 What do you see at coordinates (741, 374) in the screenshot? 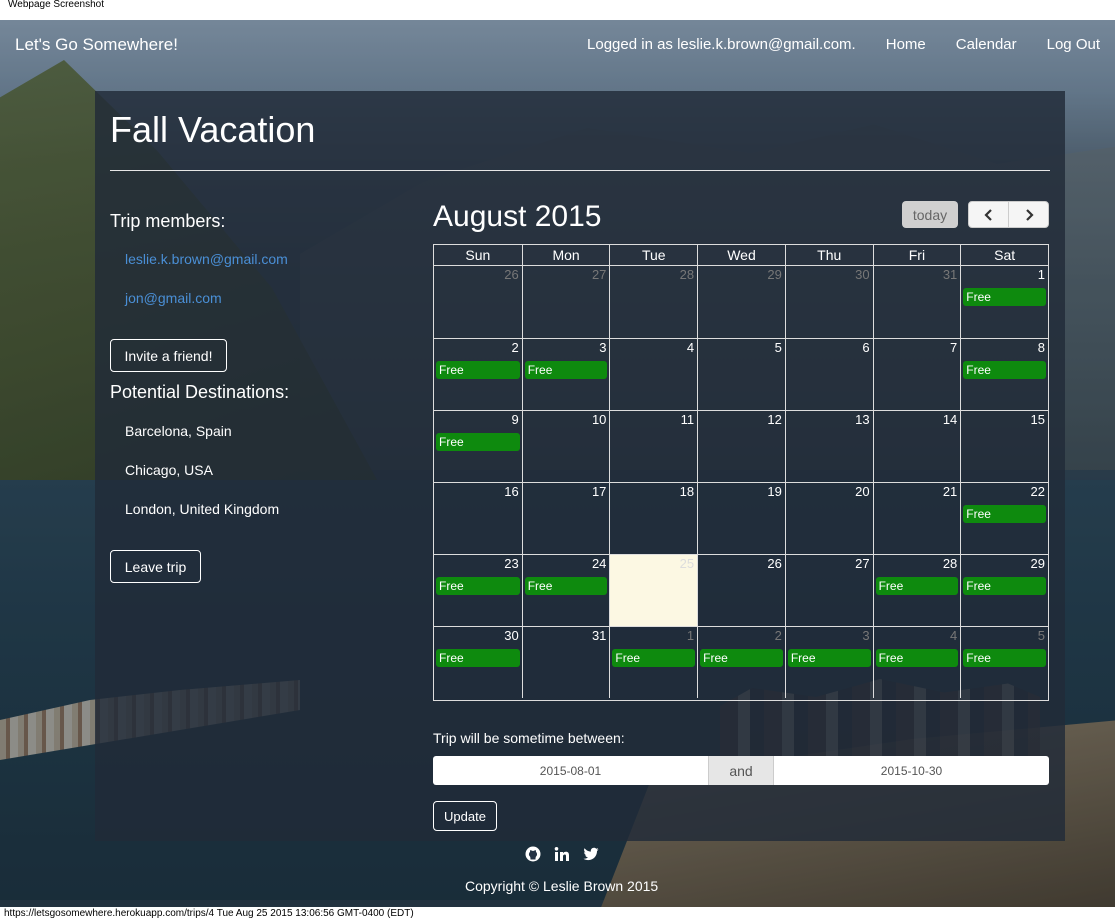
I see `day-cell: 5` at bounding box center [741, 374].